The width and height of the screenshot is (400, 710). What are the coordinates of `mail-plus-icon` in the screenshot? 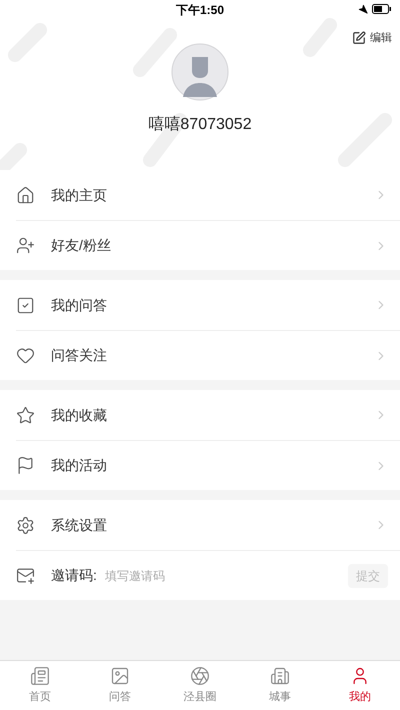 It's located at (25, 575).